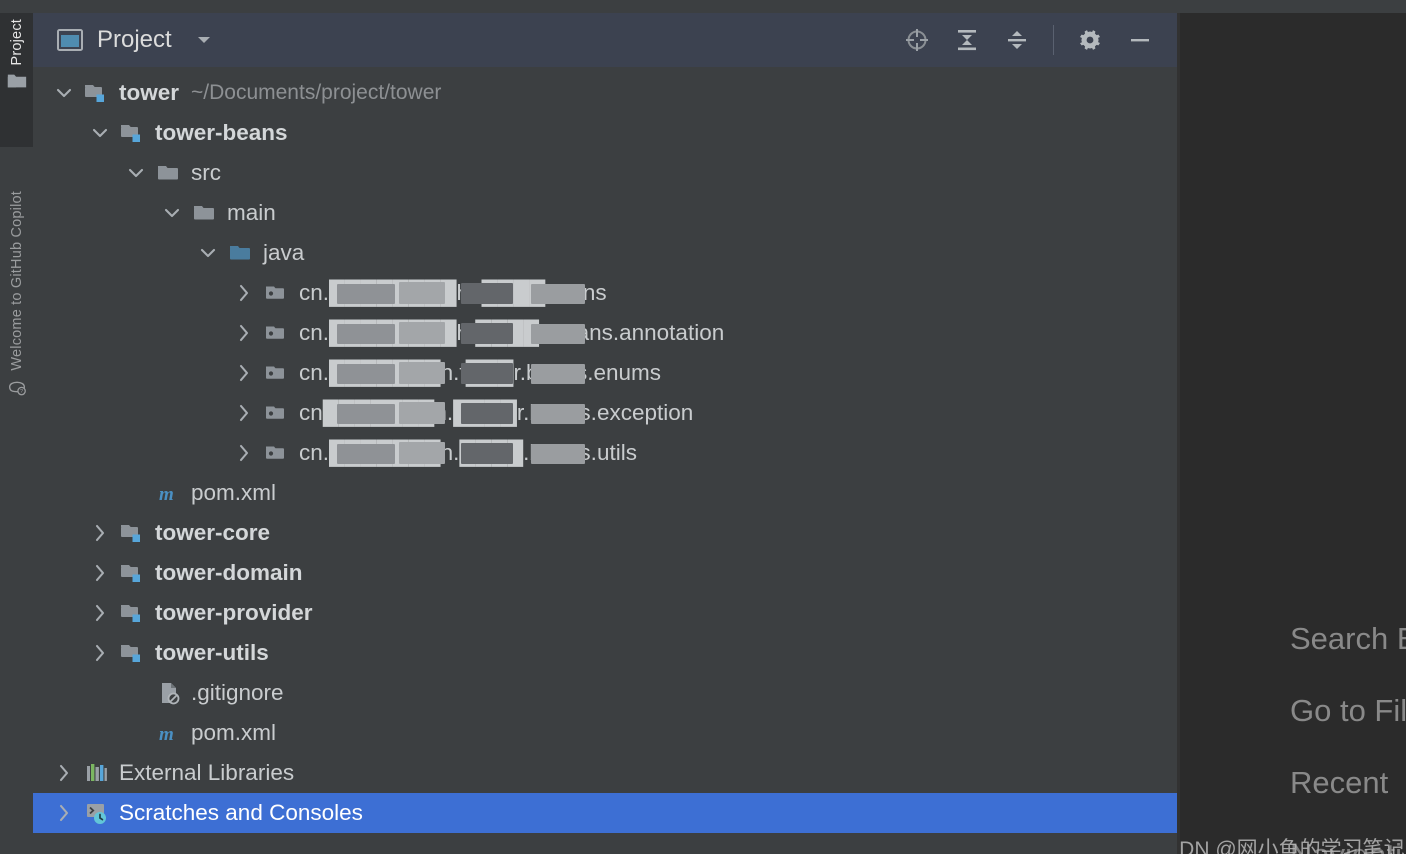 This screenshot has height=854, width=1406. What do you see at coordinates (96, 814) in the screenshot?
I see `scratches-icon` at bounding box center [96, 814].